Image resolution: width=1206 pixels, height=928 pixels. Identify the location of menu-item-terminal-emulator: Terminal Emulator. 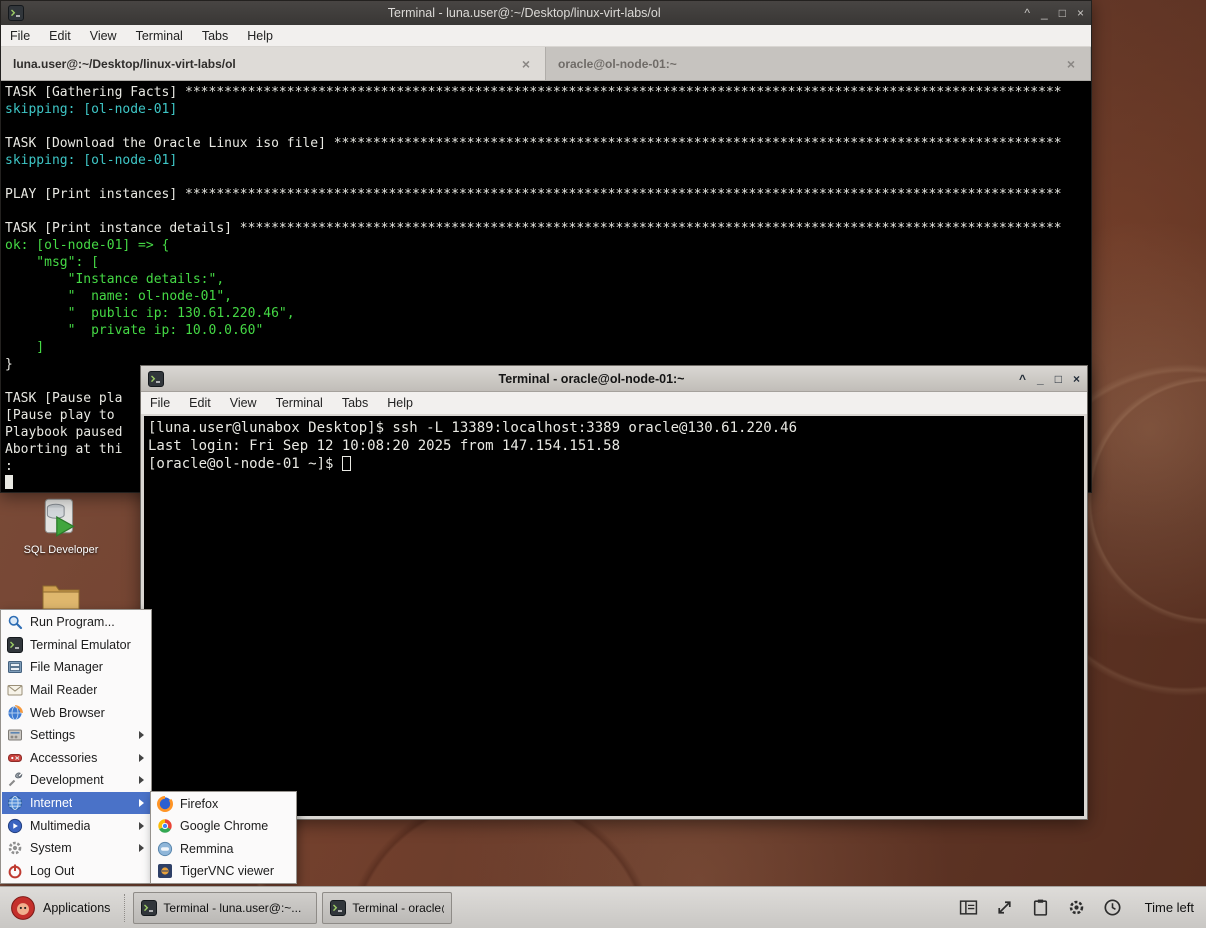
(76, 645).